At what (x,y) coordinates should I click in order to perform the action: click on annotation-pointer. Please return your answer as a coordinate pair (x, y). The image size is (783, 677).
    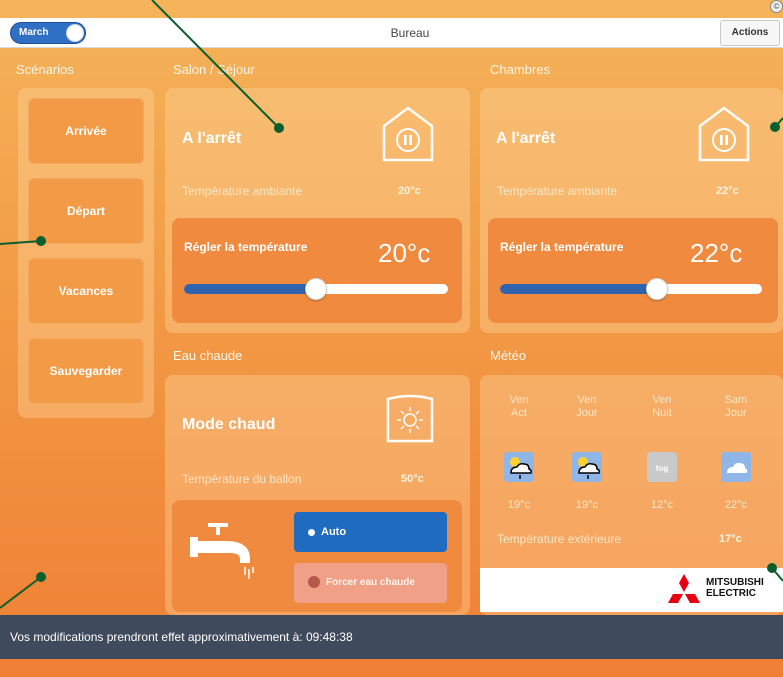
    Looking at the image, I should click on (21, 592).